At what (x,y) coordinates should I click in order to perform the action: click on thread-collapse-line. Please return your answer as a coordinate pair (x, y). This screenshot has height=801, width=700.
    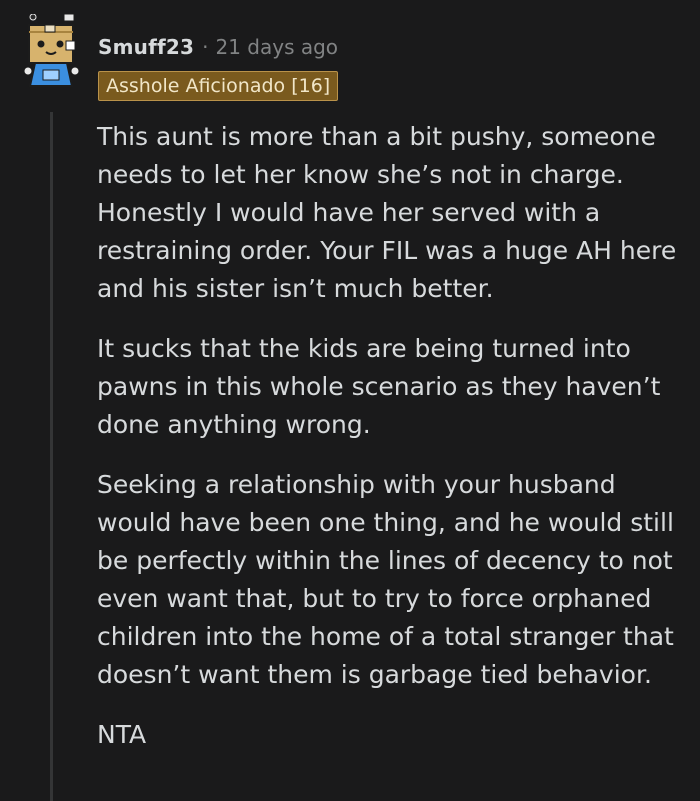
    Looking at the image, I should click on (51, 456).